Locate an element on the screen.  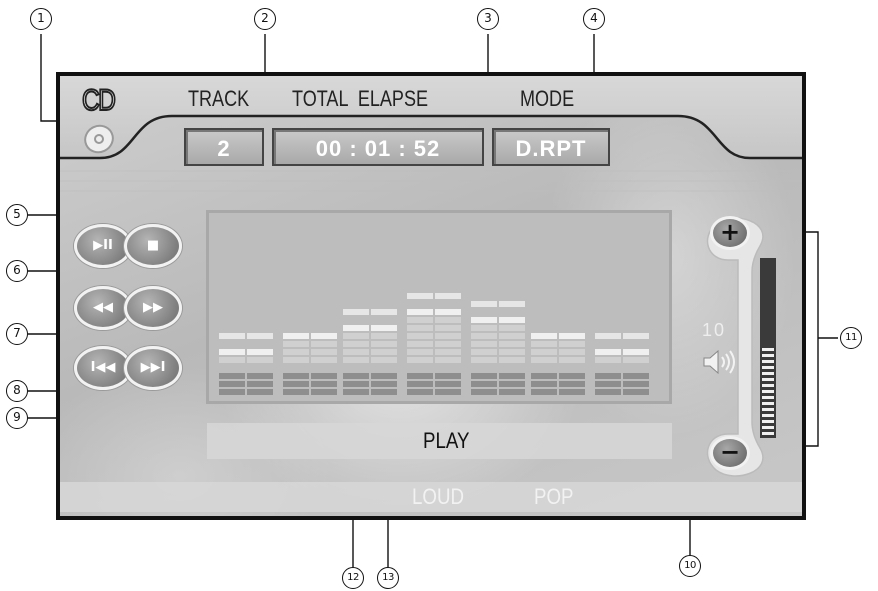
volume-down-button: − is located at coordinates (730, 453).